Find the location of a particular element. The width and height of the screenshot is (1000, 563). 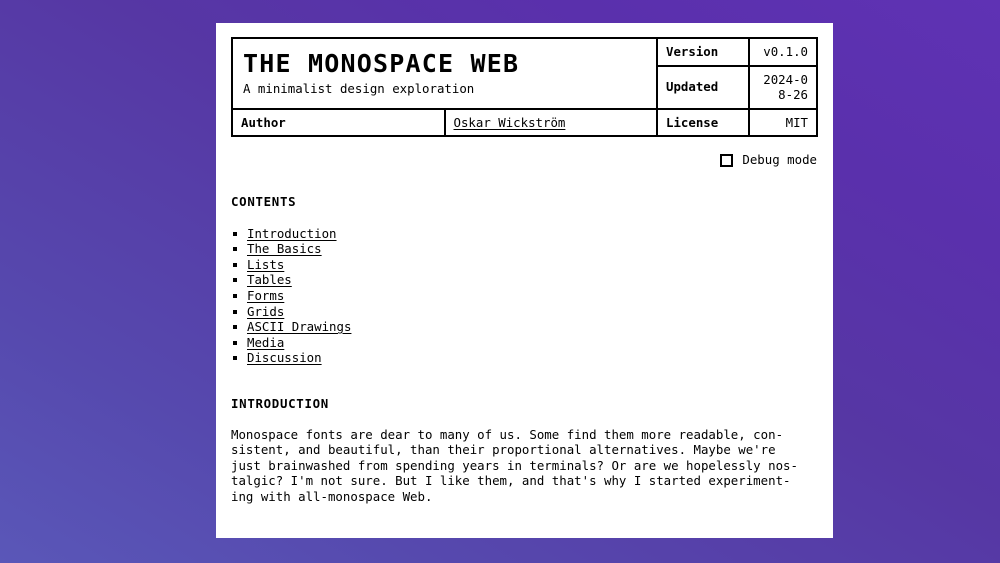

table-row-author-license: Author Oskar Wickström License MIT is located at coordinates (524, 122).